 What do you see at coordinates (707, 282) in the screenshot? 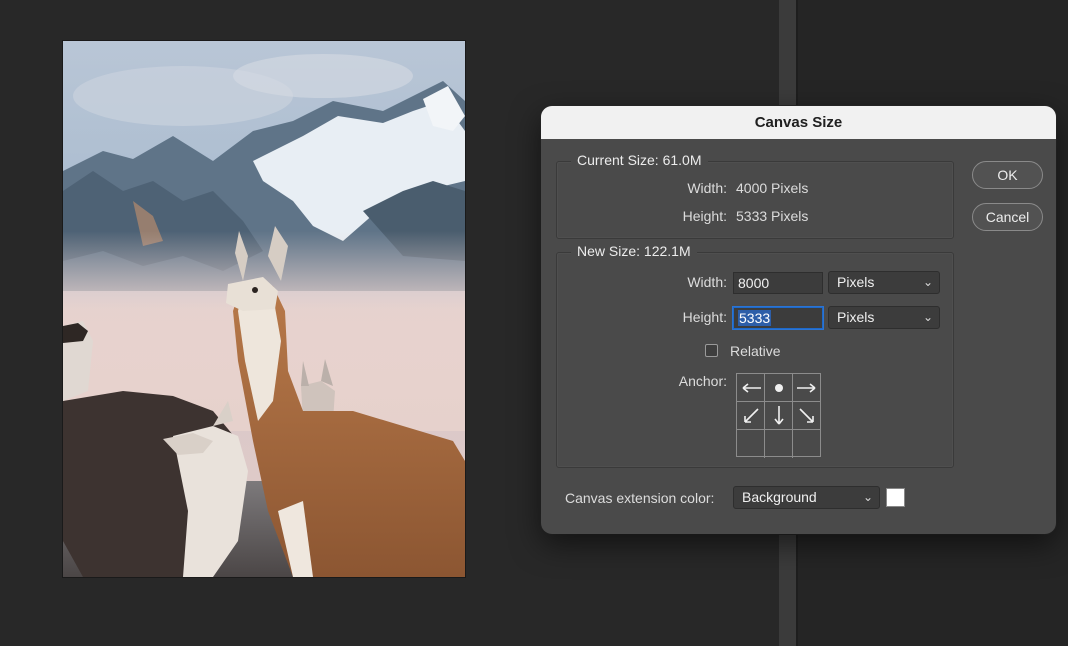
I see `new-width-label: Width:` at bounding box center [707, 282].